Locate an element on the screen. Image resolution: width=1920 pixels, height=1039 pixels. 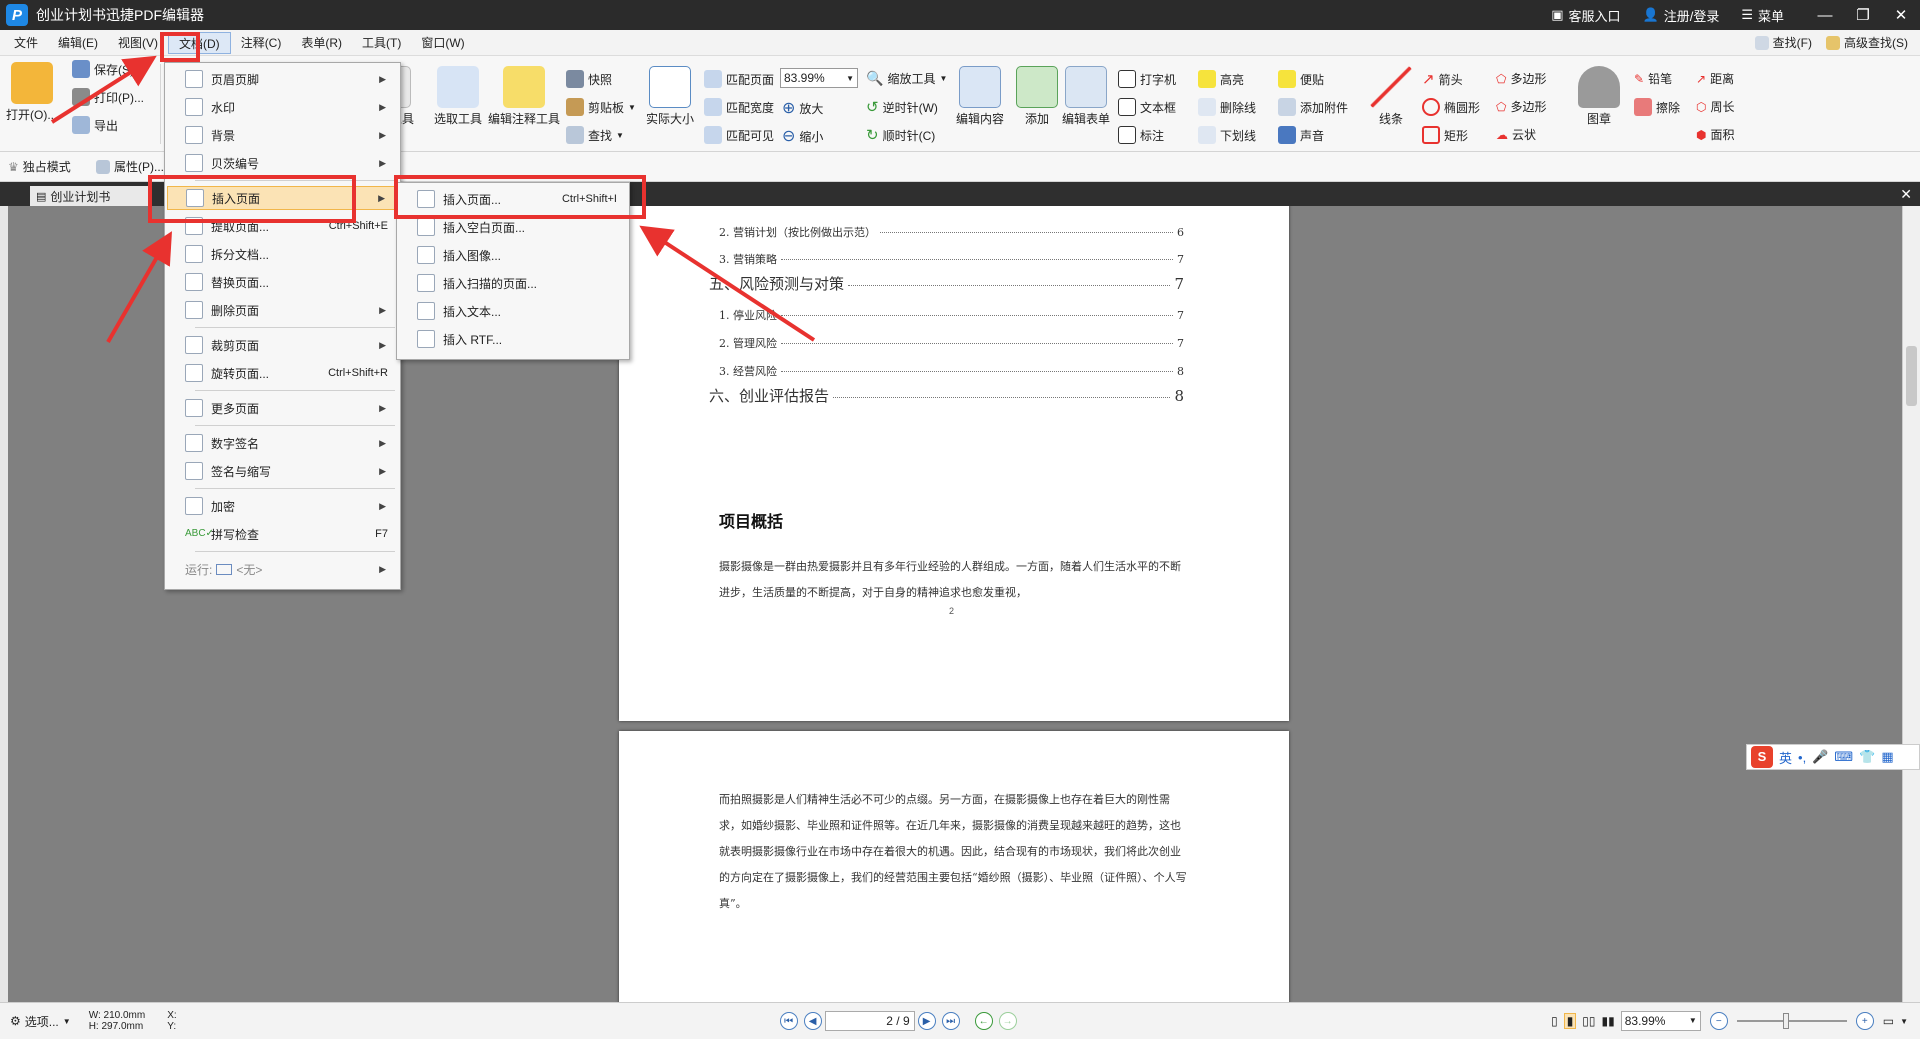
menu-comment: 注释(C) is located at coordinates (261, 43).